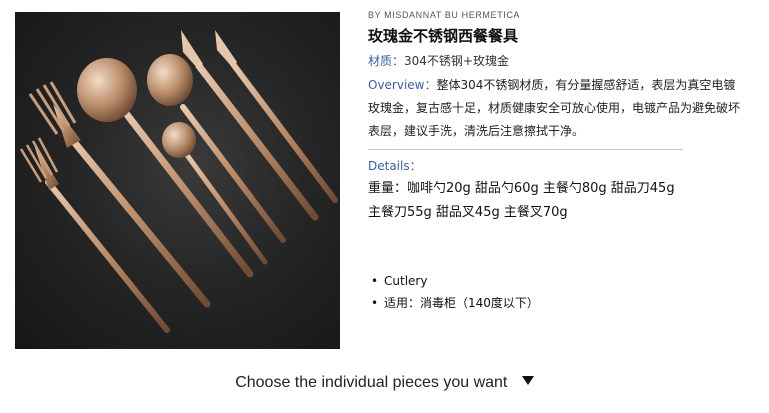  What do you see at coordinates (402, 85) in the screenshot?
I see `overview-label: Overview：` at bounding box center [402, 85].